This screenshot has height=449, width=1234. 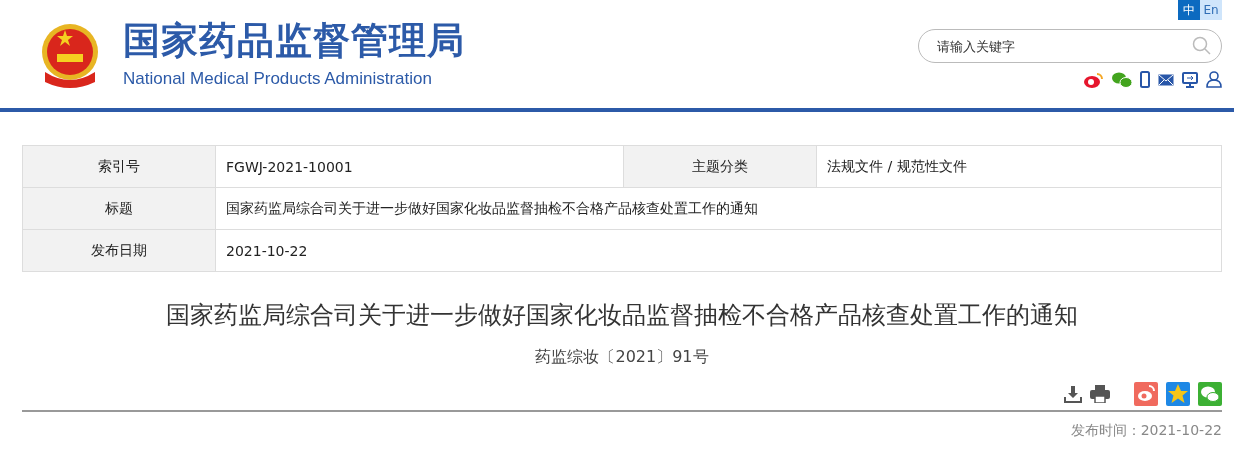 What do you see at coordinates (1211, 10) in the screenshot?
I see `language-tab: En` at bounding box center [1211, 10].